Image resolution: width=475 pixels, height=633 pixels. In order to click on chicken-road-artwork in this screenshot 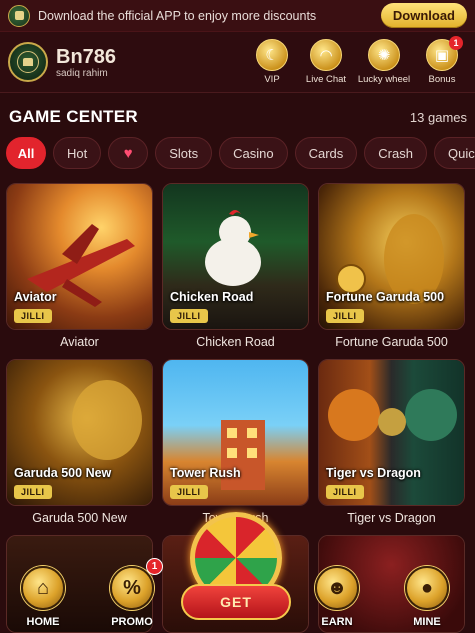, I will do `click(235, 256)`.